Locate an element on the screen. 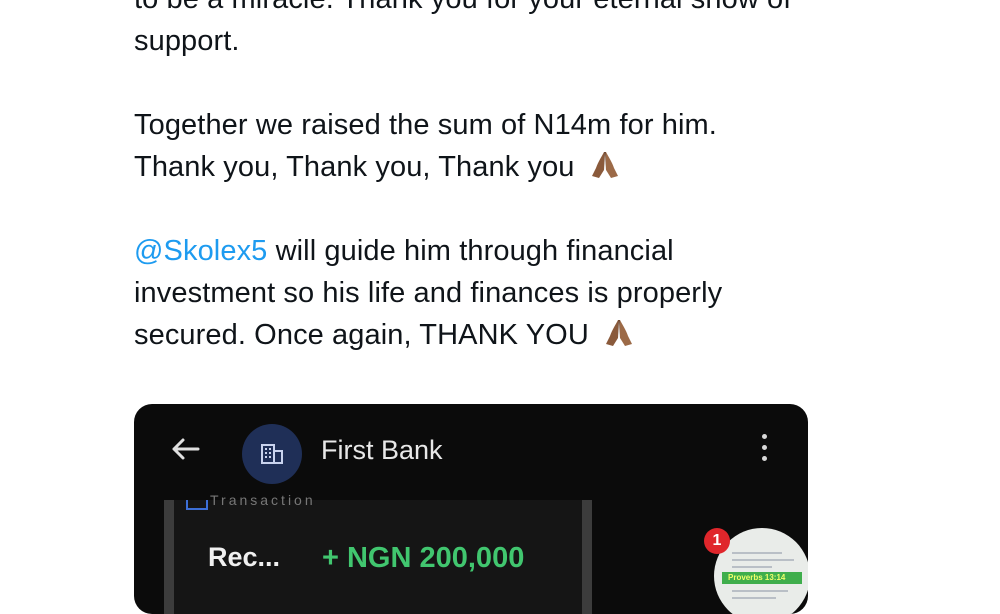 The height and width of the screenshot is (614, 1000). app-top-bar: First Bank is located at coordinates (471, 449).